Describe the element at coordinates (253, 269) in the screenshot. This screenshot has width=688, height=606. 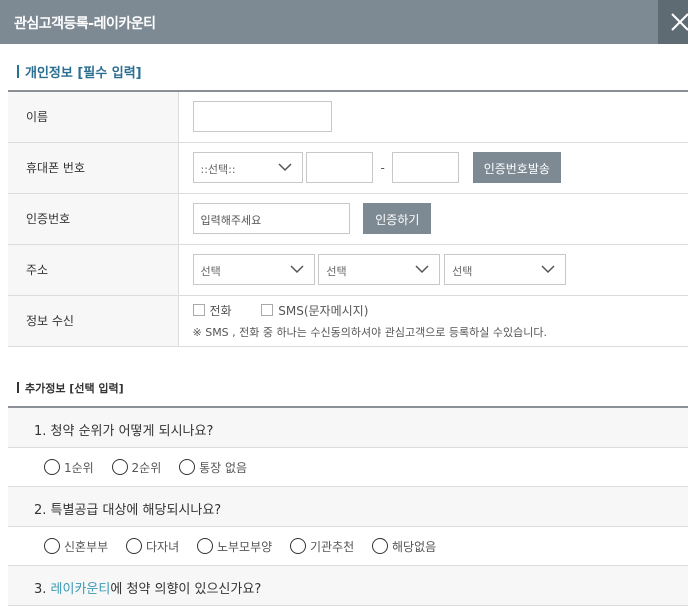
I see `address-select-1: 선택` at that location.